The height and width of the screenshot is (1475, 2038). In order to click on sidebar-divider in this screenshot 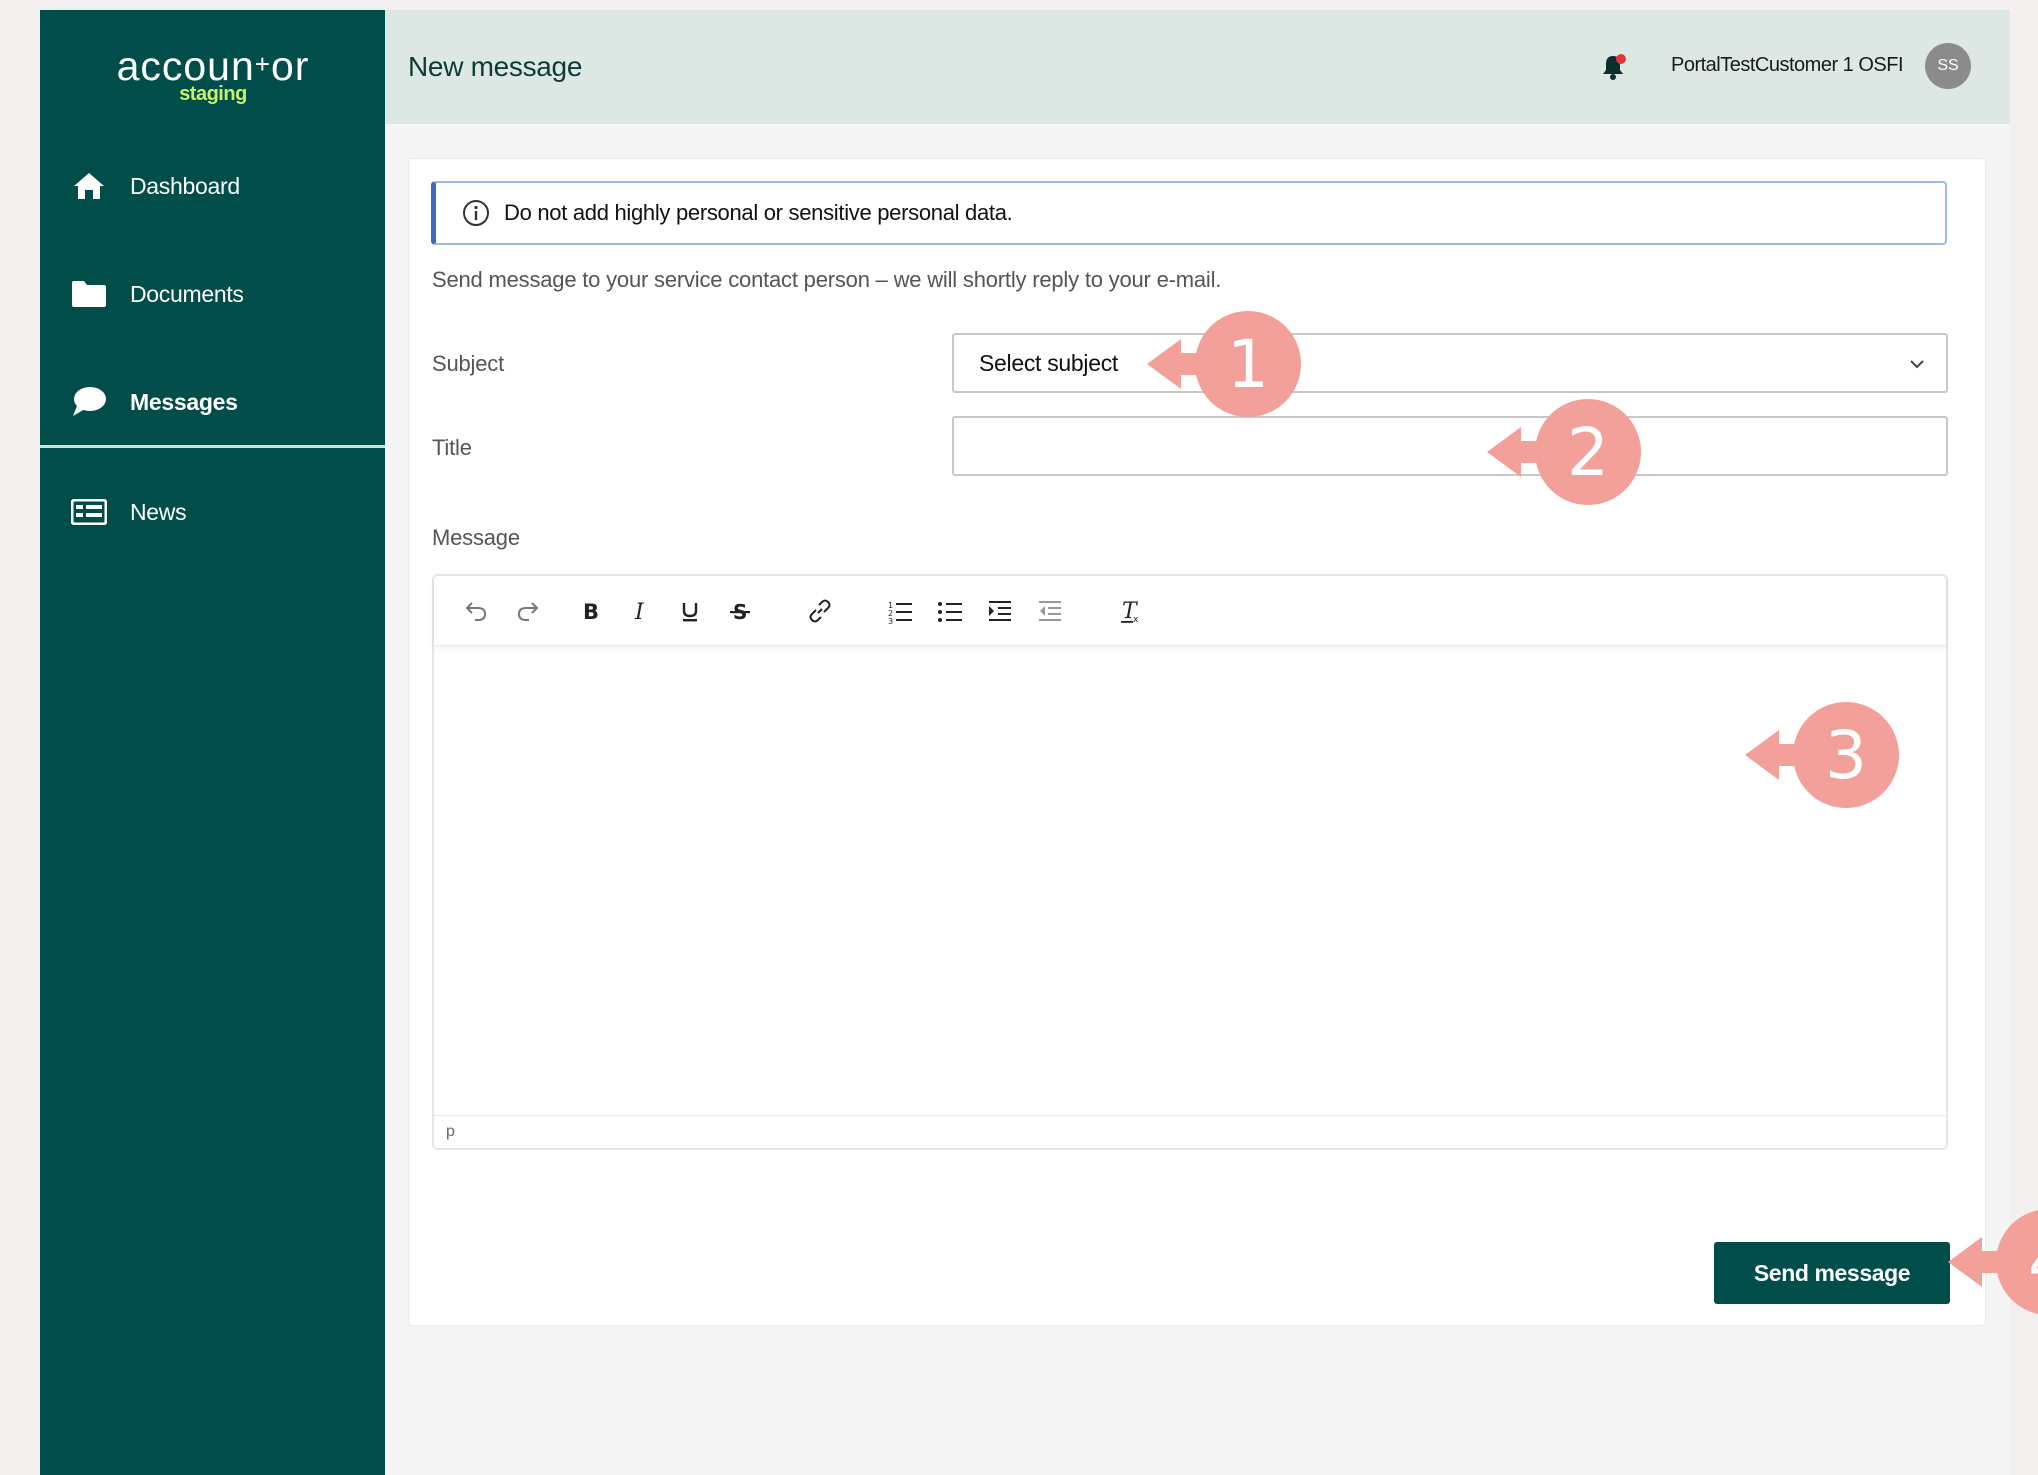, I will do `click(212, 446)`.